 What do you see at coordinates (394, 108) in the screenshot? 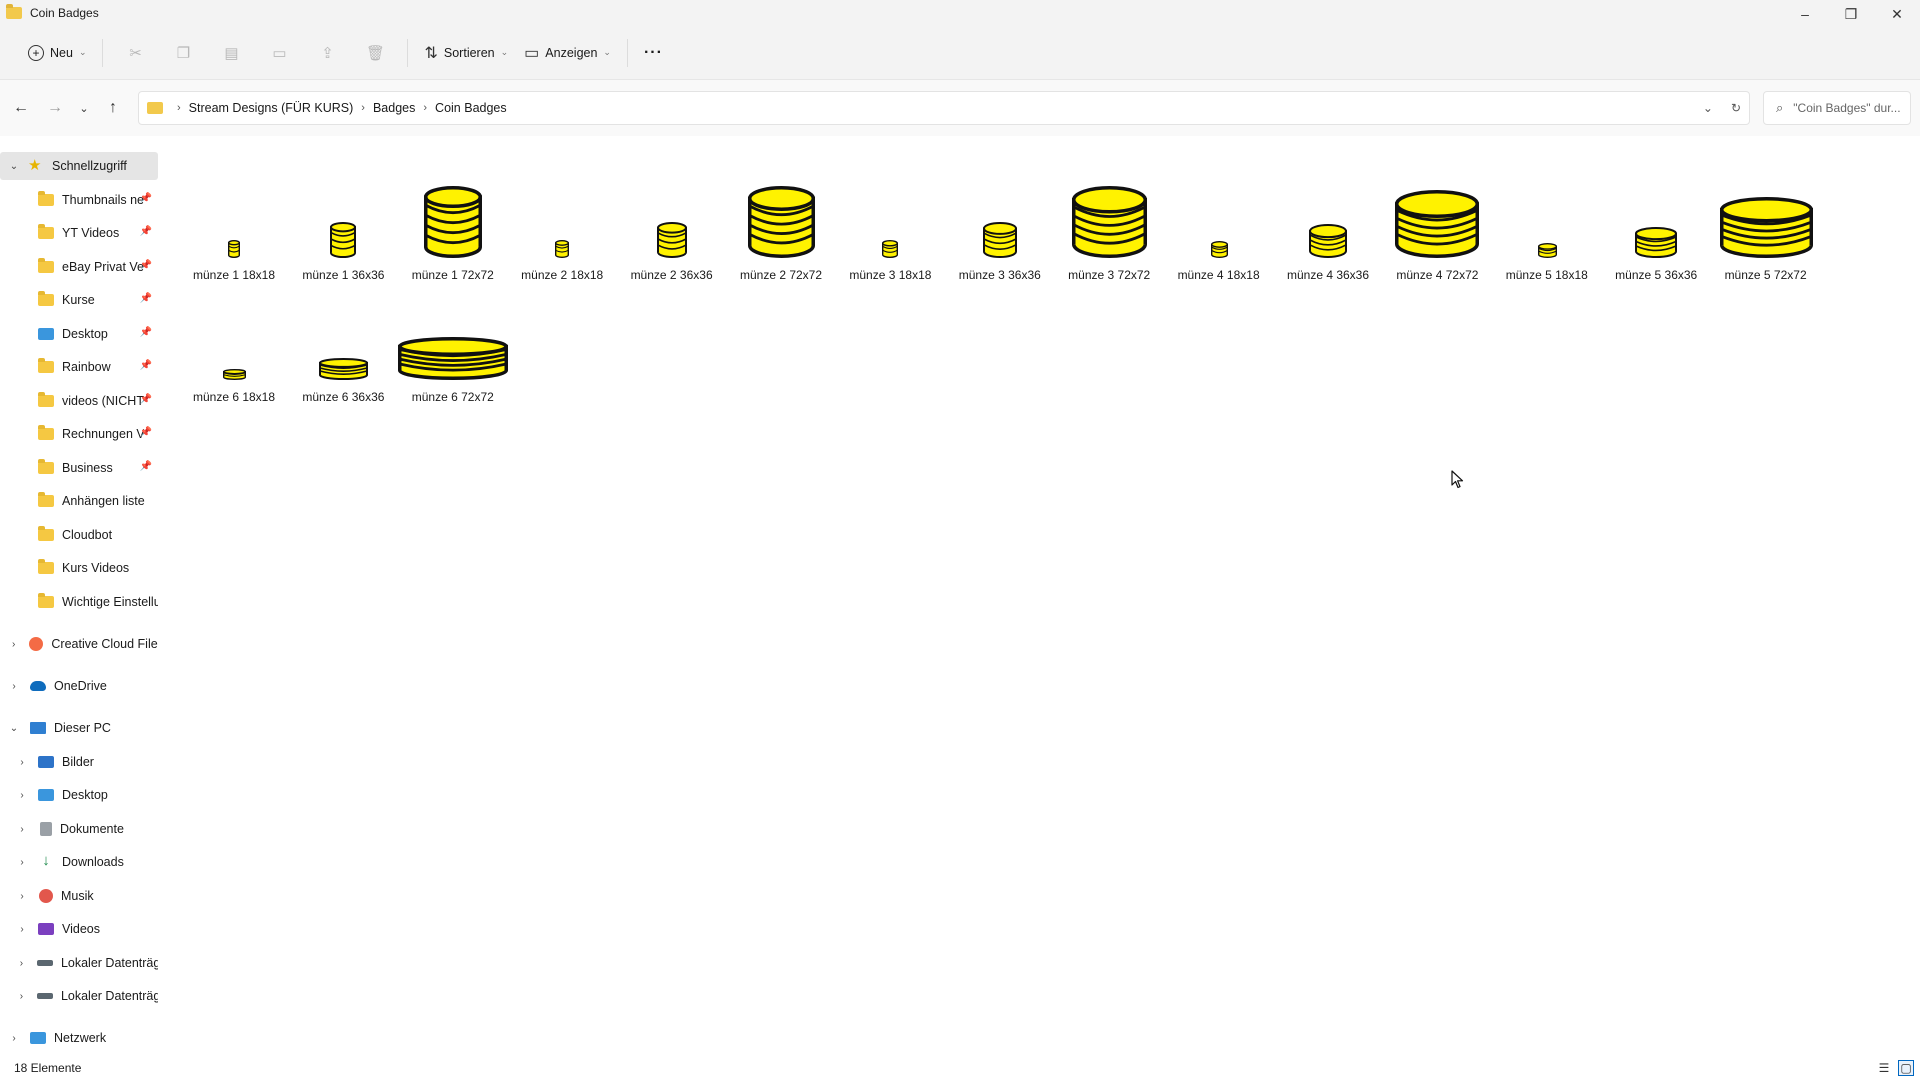
I see `breadcrumb-badges: Badges` at bounding box center [394, 108].